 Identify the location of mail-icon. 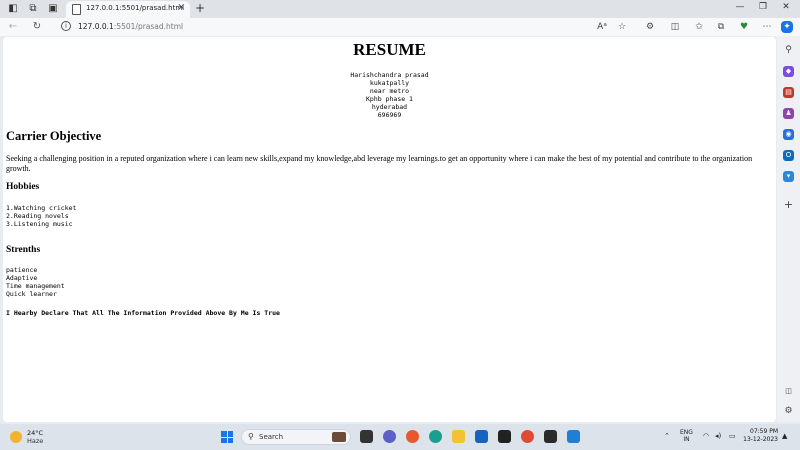
(481, 436).